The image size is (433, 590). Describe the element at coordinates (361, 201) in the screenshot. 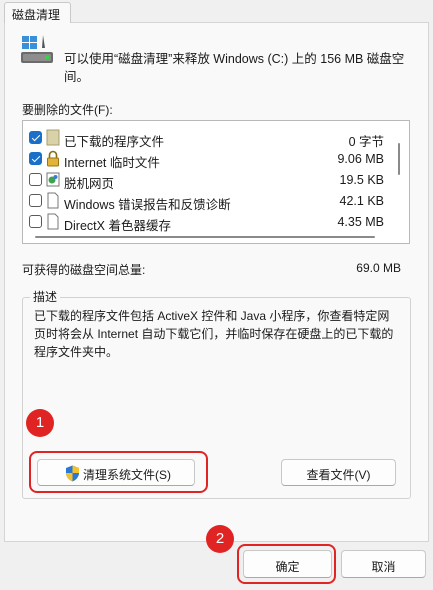

I see `file-size: 42.1 KB` at that location.